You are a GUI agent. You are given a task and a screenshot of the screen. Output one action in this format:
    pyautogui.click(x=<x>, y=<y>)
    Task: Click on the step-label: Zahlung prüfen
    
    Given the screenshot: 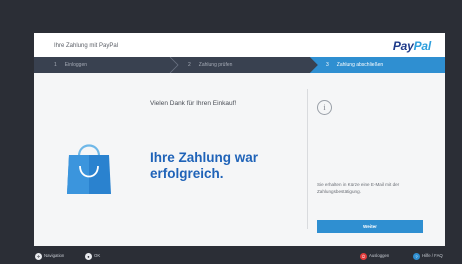 What is the action you would take?
    pyautogui.click(x=215, y=65)
    